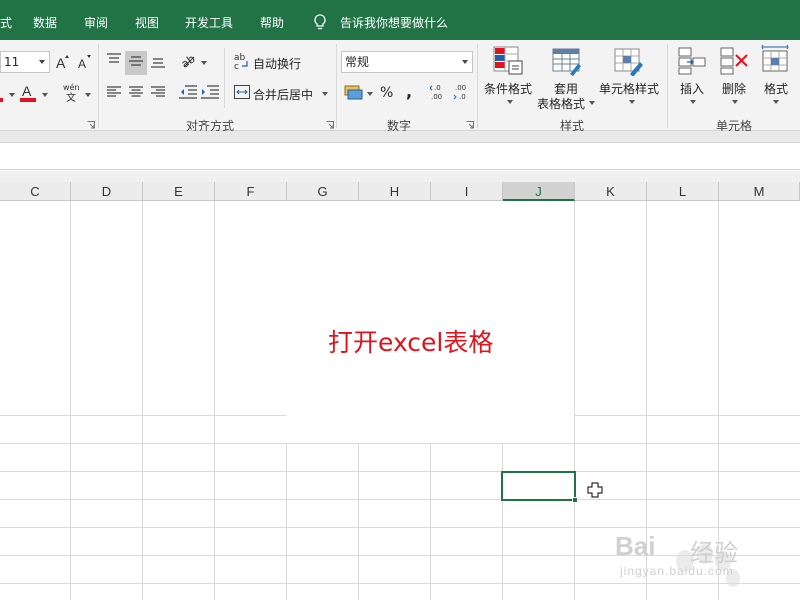 Image resolution: width=800 pixels, height=600 pixels. What do you see at coordinates (538, 486) in the screenshot?
I see `active-cell-j` at bounding box center [538, 486].